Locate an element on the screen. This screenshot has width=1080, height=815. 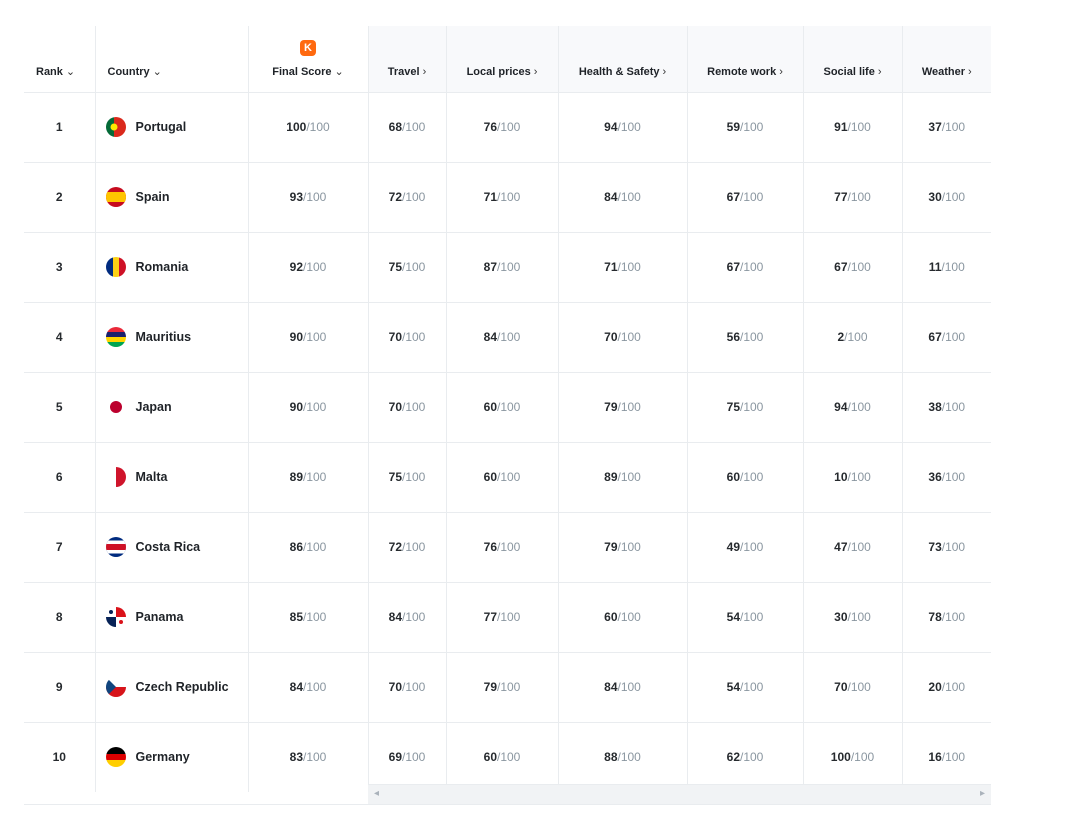
health-safety-score-cell: 88/100 is located at coordinates (623, 757).